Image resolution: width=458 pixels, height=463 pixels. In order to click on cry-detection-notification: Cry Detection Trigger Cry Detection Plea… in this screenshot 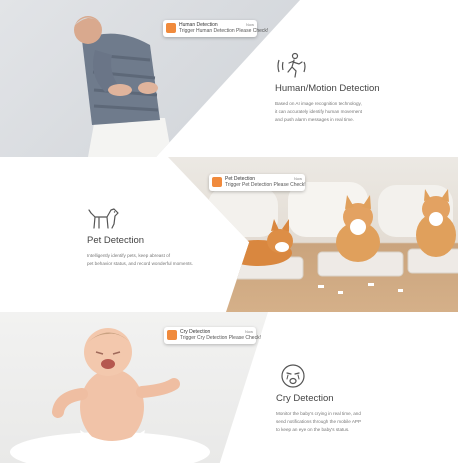, I will do `click(212, 335)`.